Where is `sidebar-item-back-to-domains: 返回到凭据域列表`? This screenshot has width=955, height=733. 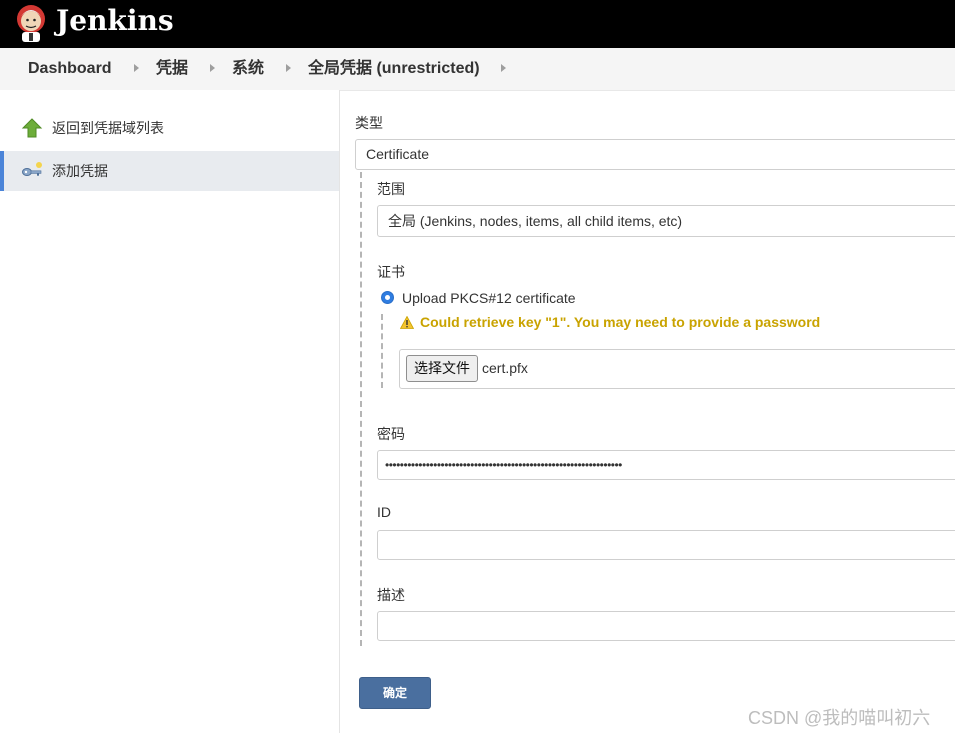 sidebar-item-back-to-domains: 返回到凭据域列表 is located at coordinates (169, 128).